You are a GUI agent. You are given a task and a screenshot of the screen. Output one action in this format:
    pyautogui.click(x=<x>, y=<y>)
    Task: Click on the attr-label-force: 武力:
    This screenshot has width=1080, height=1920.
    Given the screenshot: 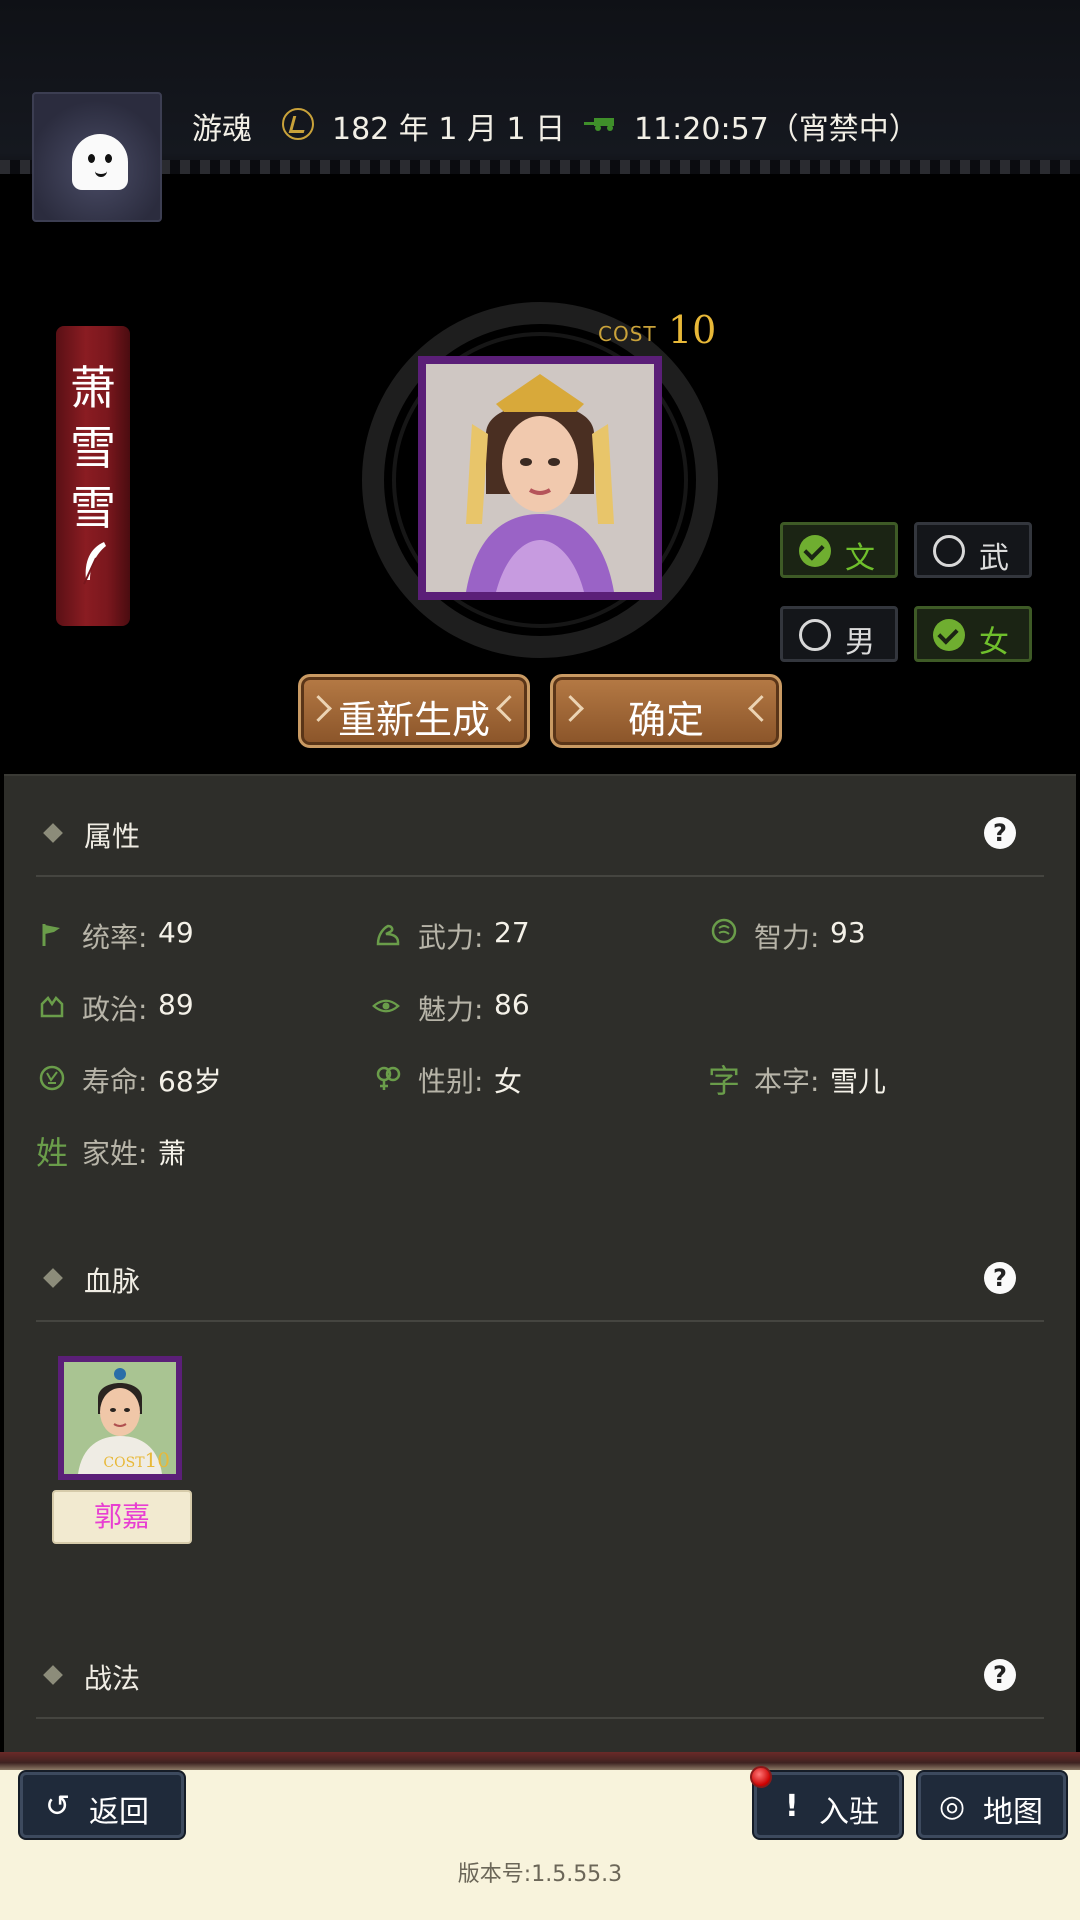 What is the action you would take?
    pyautogui.click(x=451, y=937)
    